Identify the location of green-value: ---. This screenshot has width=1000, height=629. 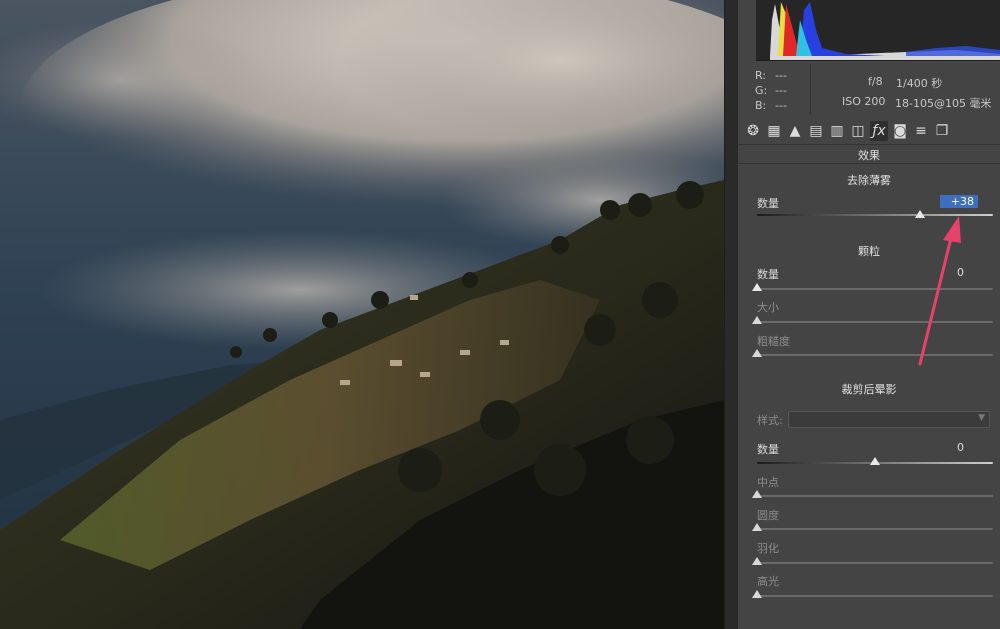
(781, 90).